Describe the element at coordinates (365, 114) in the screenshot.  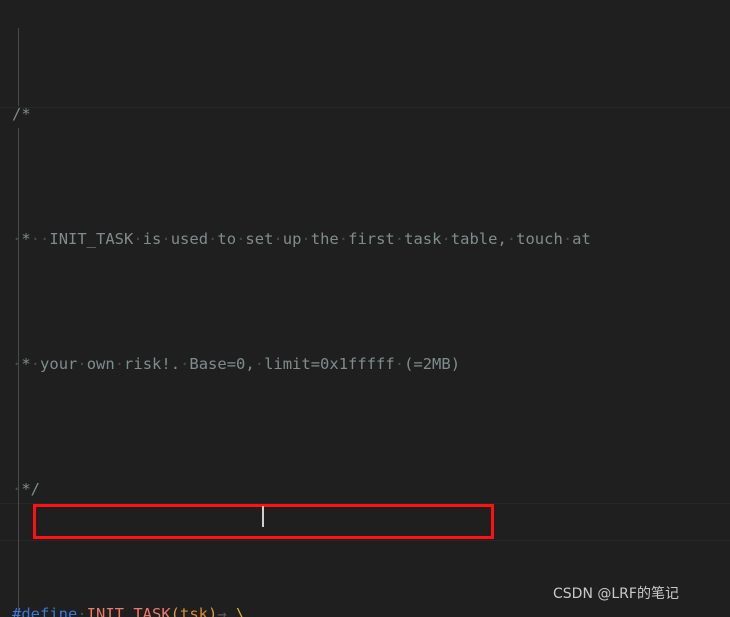
I see `code-line: /*` at that location.